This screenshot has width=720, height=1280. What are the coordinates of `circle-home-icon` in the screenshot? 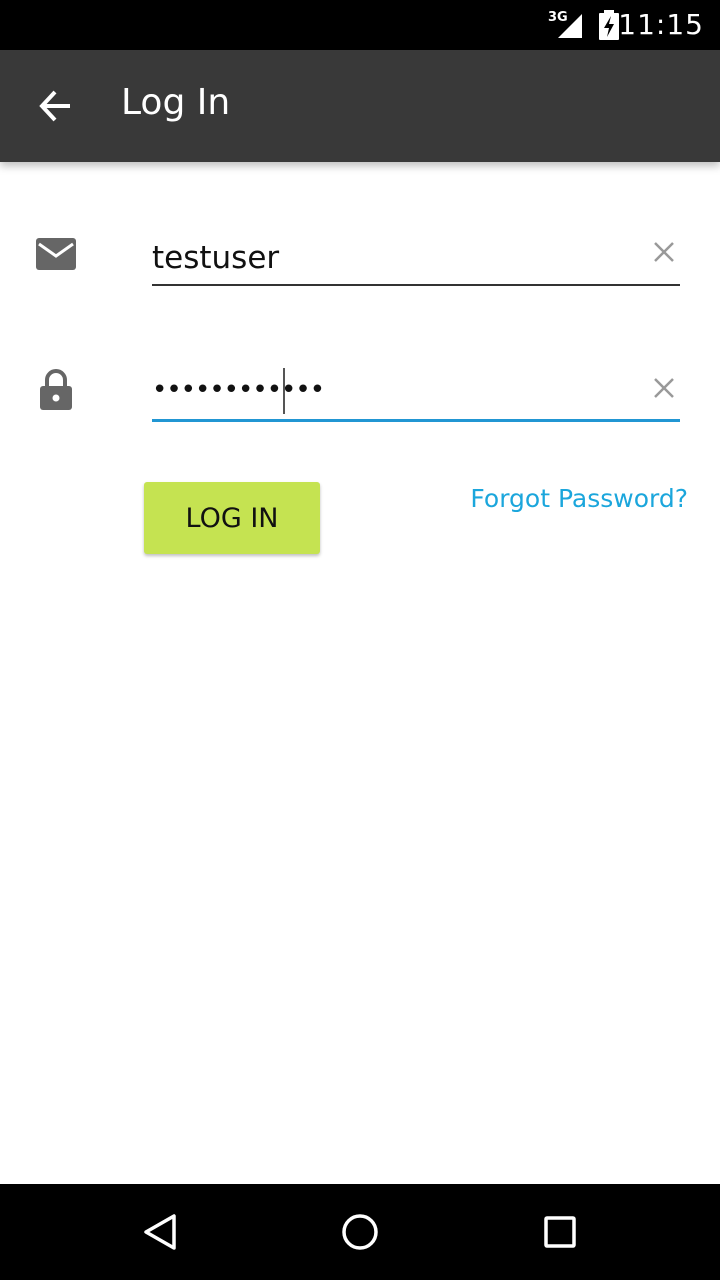 It's located at (360, 1232).